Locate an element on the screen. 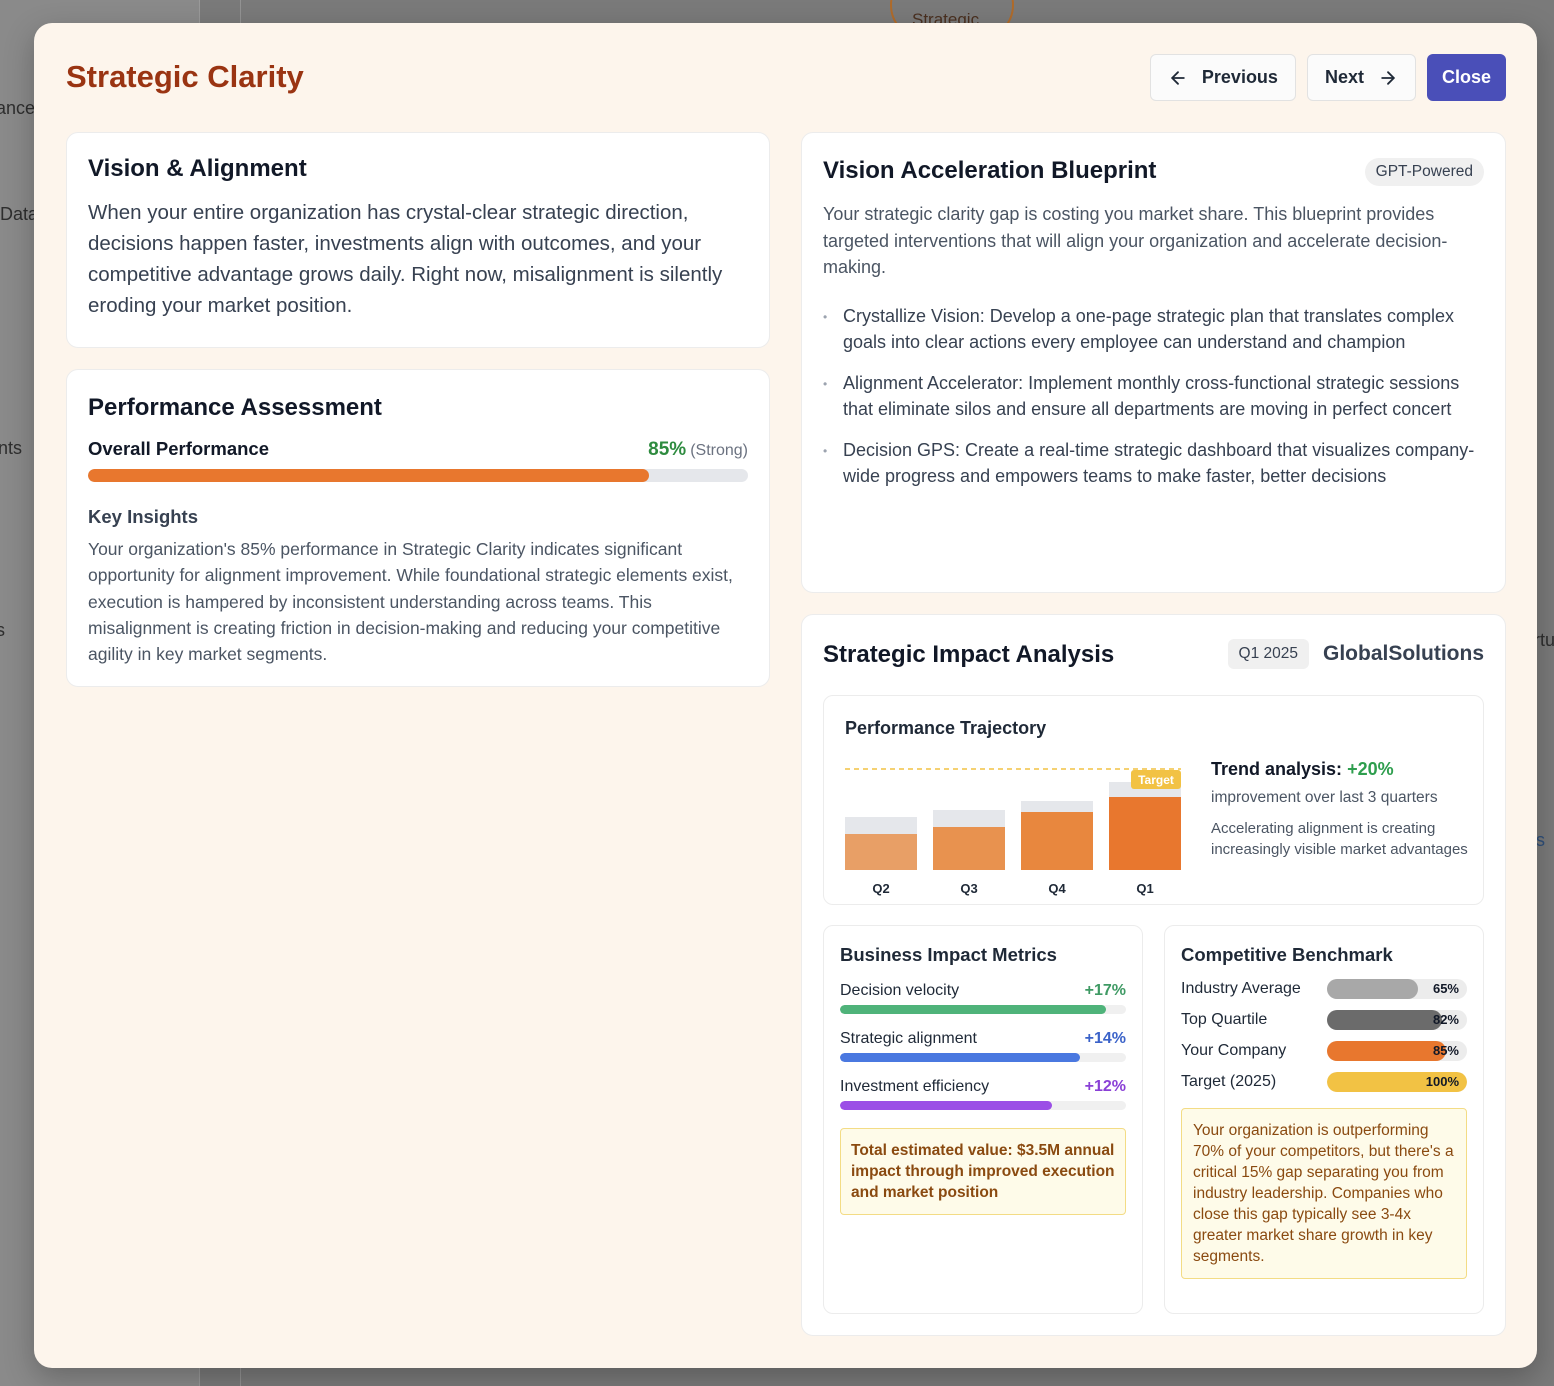 The width and height of the screenshot is (1554, 1386). arrow-right-icon is located at coordinates (1388, 77).